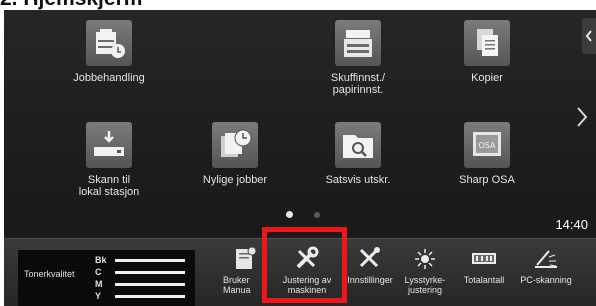 Image resolution: width=596 pixels, height=306 pixels. Describe the element at coordinates (358, 43) in the screenshot. I see `tray-settings-icon` at that location.